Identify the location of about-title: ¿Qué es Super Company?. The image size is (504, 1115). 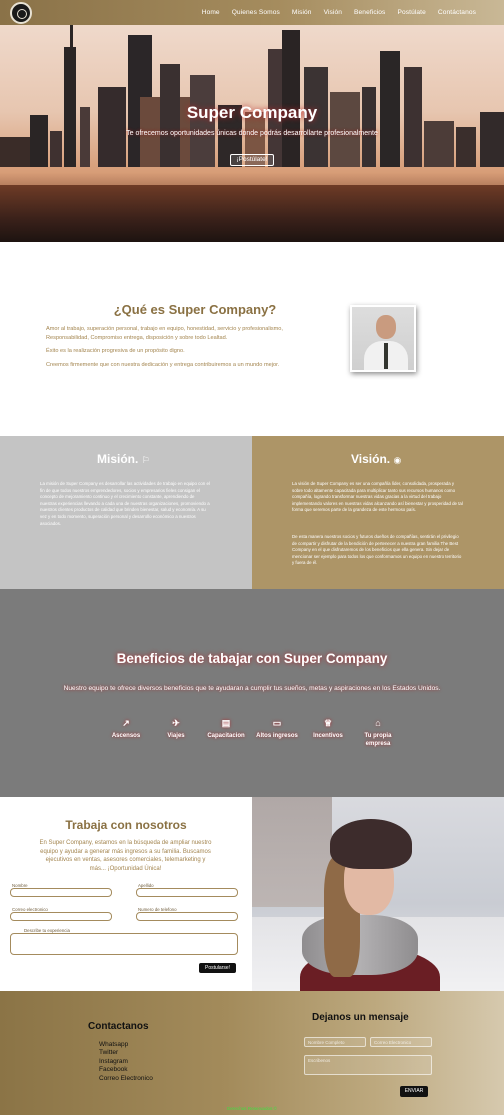
(195, 309).